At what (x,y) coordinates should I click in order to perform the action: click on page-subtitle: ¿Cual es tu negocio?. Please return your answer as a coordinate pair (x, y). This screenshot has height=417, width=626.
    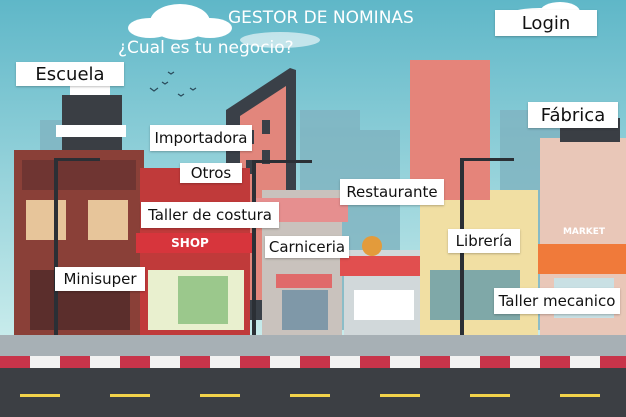
    Looking at the image, I should click on (206, 48).